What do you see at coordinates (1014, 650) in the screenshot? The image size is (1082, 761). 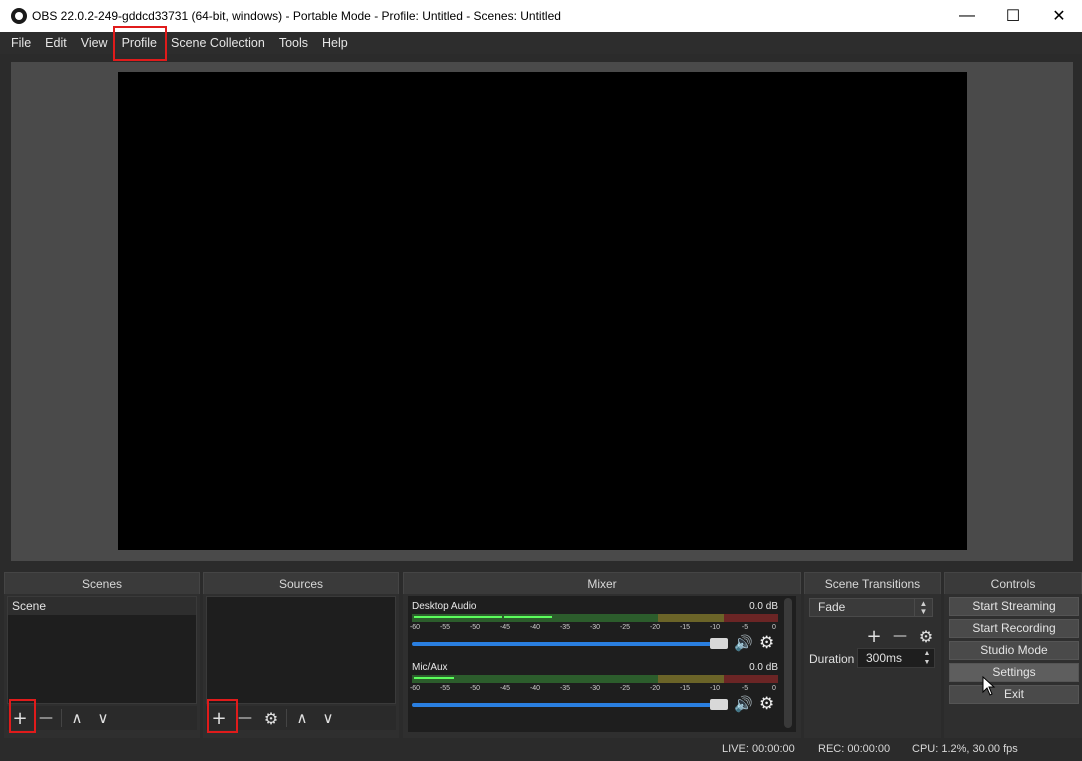 I see `studio-mode-button: Studio Mode` at bounding box center [1014, 650].